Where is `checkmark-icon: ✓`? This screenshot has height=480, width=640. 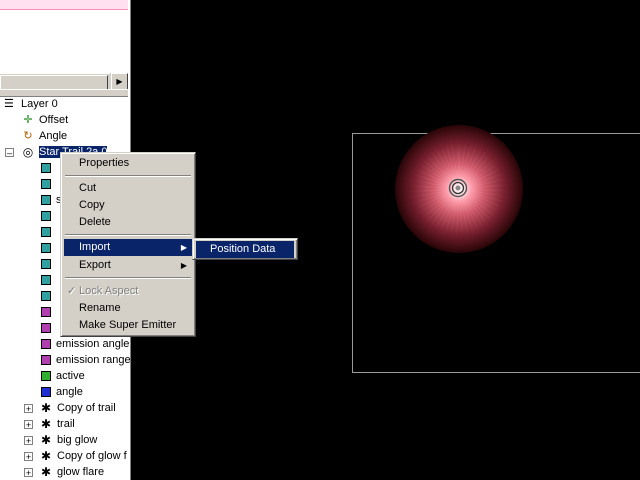
checkmark-icon: ✓ is located at coordinates (72, 291).